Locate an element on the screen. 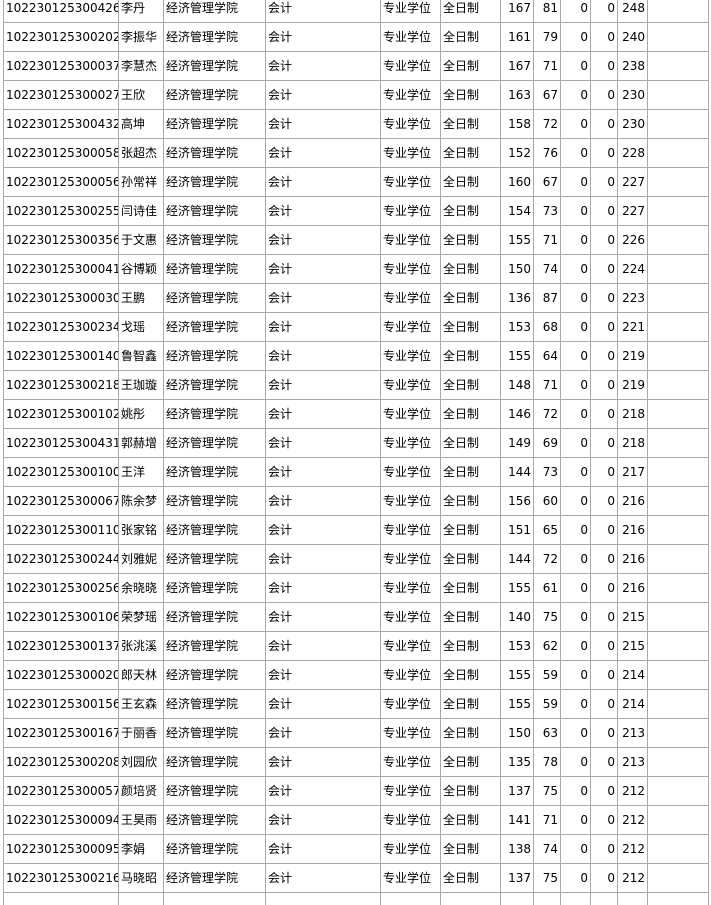 The height and width of the screenshot is (905, 711). candidate-id-cell: 102230125300218 is located at coordinates (61, 385).